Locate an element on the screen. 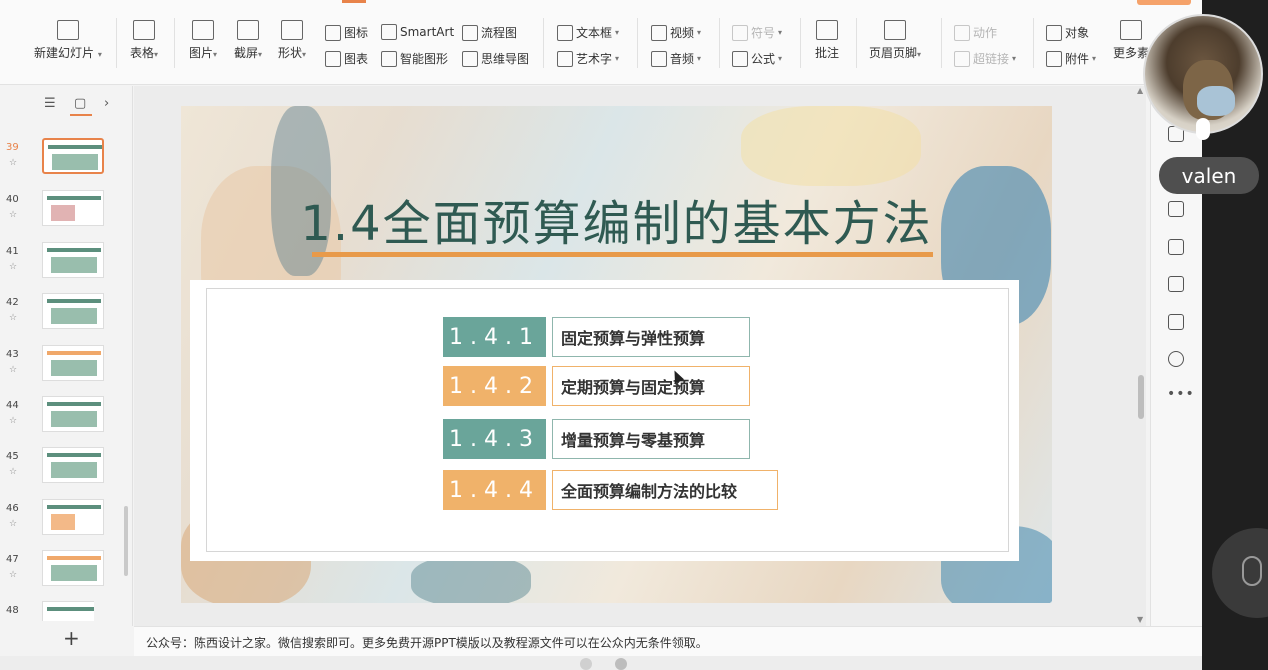 The width and height of the screenshot is (1268, 670). background-brush is located at coordinates (471, 579).